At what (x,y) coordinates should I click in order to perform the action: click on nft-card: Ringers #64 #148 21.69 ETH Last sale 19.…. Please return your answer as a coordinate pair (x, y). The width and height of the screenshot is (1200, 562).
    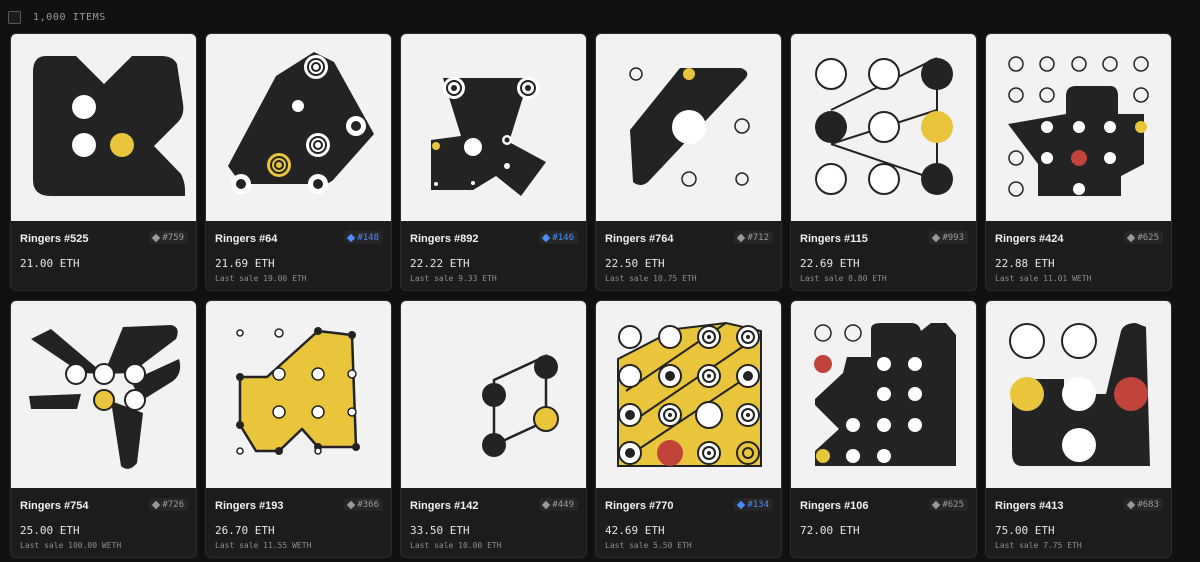
    Looking at the image, I should click on (298, 162).